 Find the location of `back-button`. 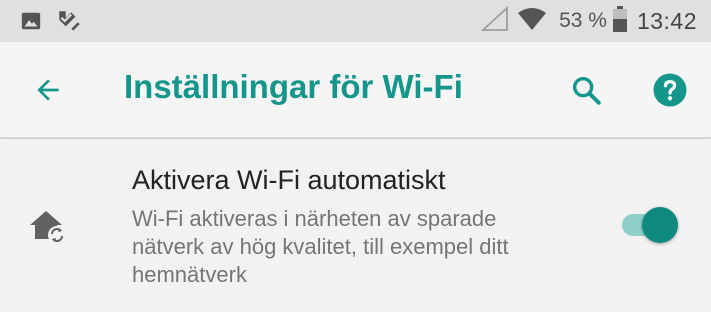

back-button is located at coordinates (48, 90).